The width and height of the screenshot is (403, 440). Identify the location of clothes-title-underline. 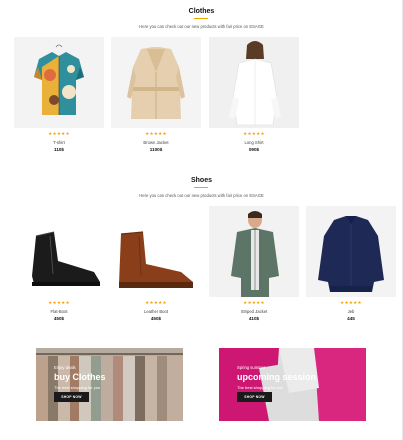
(201, 18).